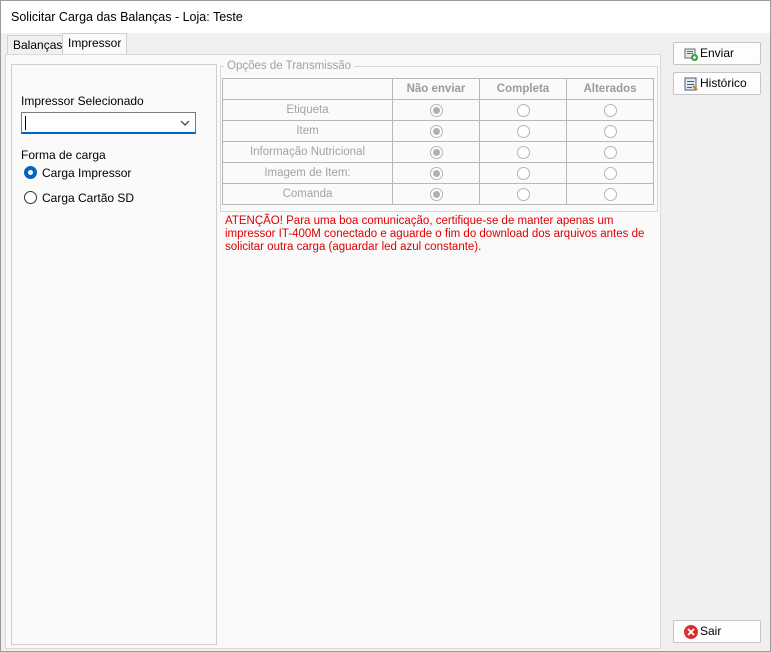 This screenshot has height=652, width=771. I want to click on load-type-label: Forma de carga, so click(63, 155).